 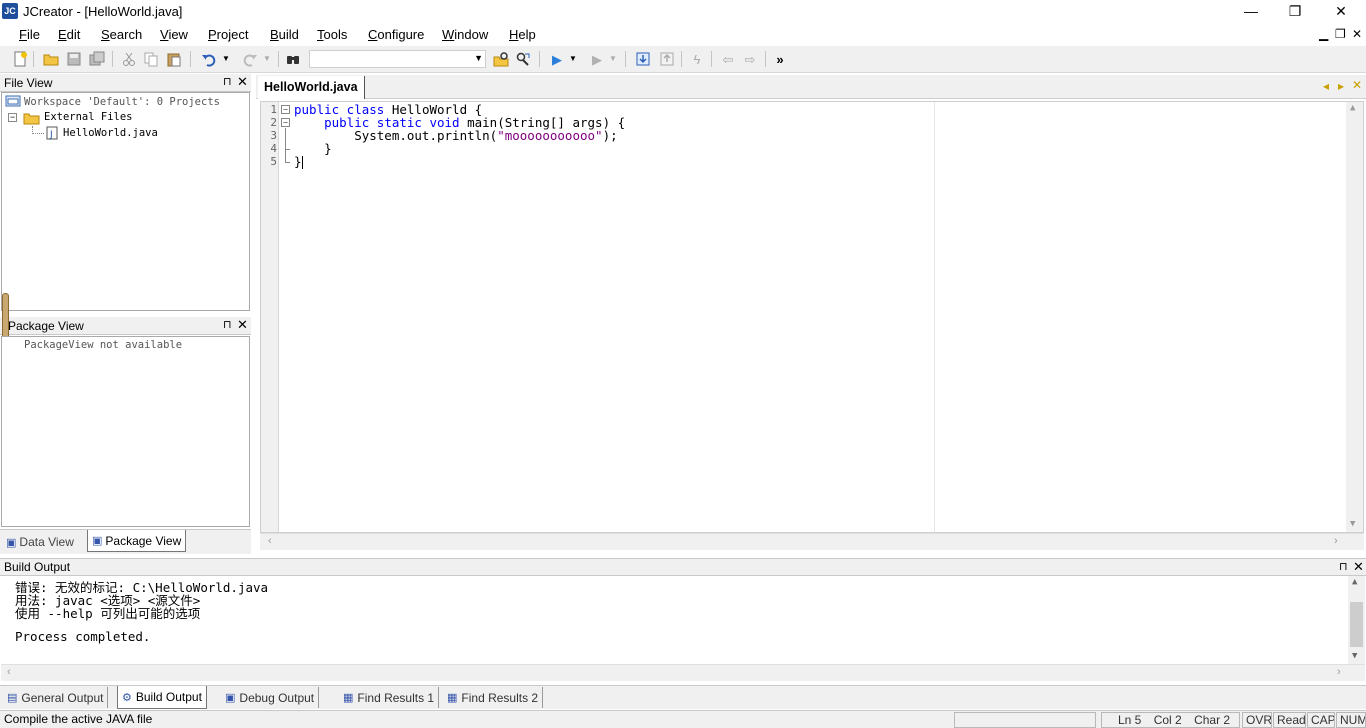 What do you see at coordinates (88, 117) in the screenshot?
I see `tree-folder-label: External Files` at bounding box center [88, 117].